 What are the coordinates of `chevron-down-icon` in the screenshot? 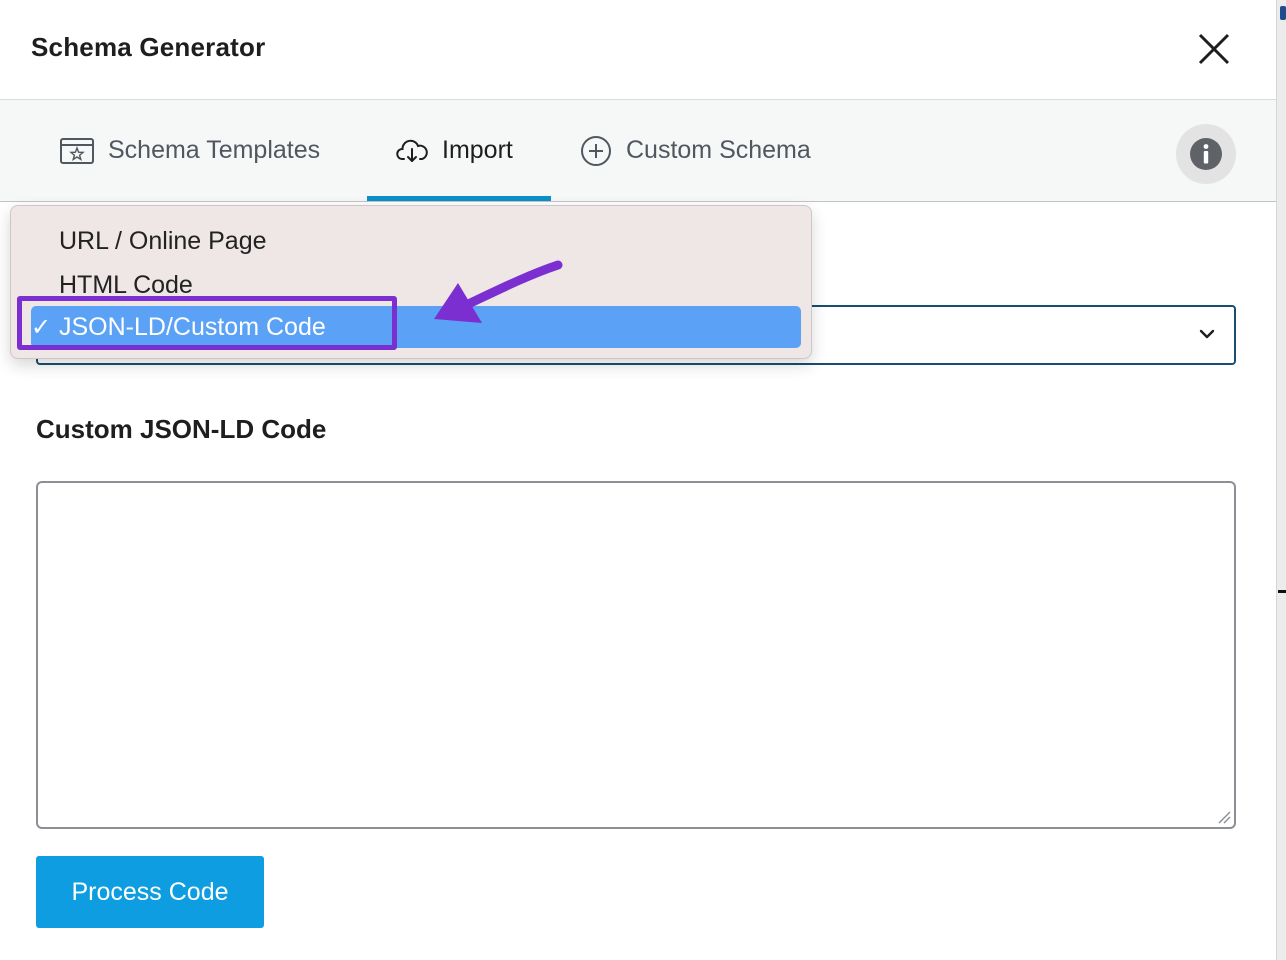 It's located at (1207, 334).